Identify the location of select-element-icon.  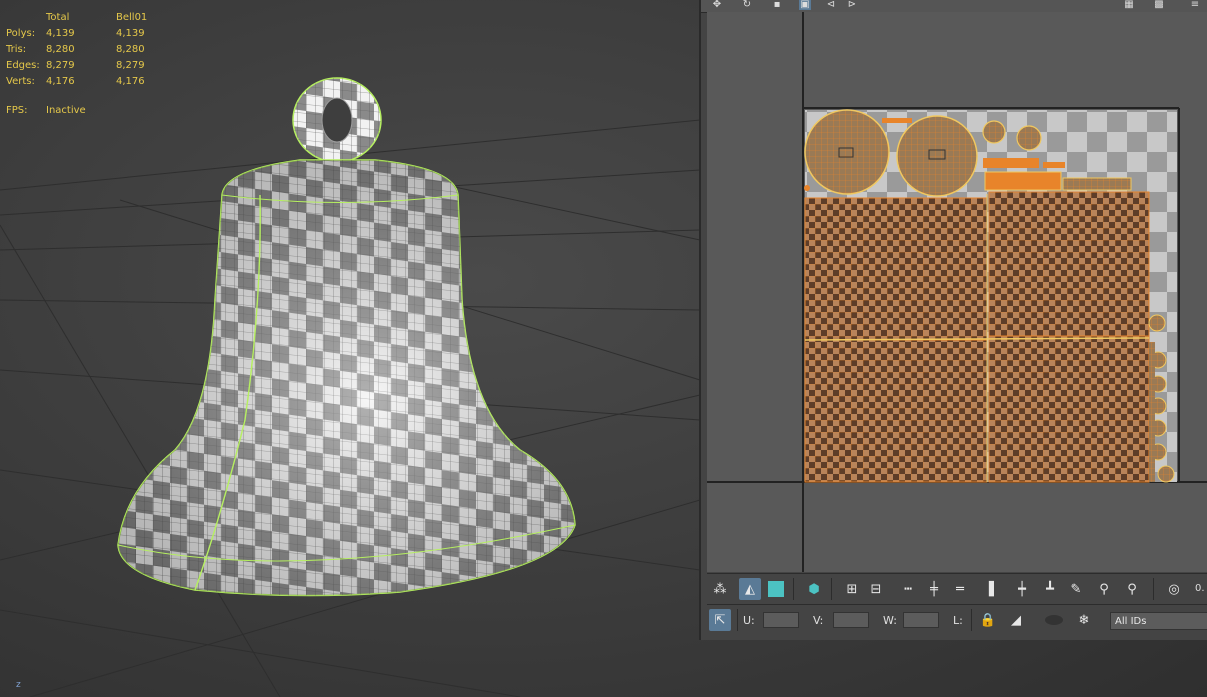
(776, 589).